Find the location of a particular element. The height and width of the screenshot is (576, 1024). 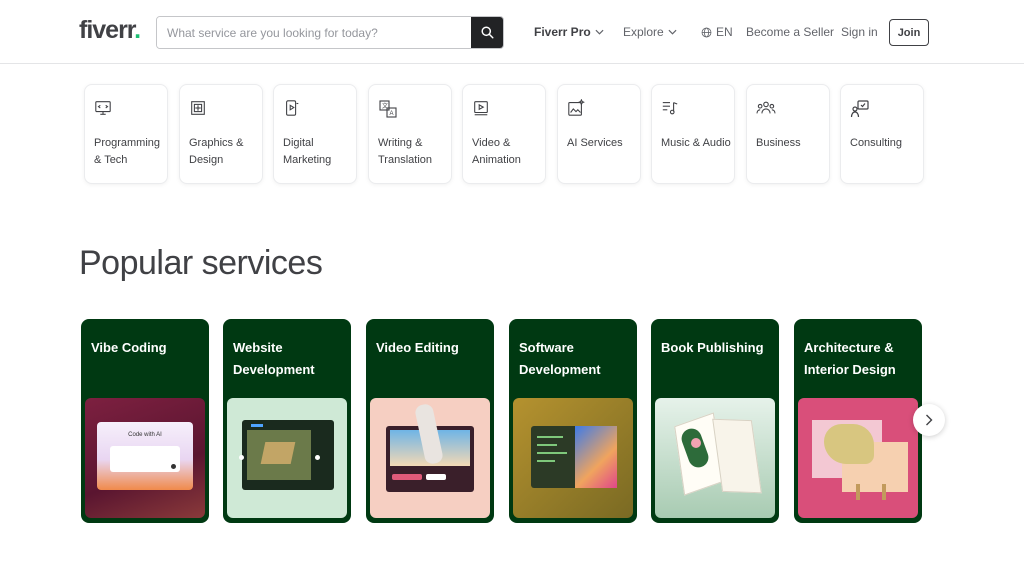

people-group-icon is located at coordinates (766, 107).